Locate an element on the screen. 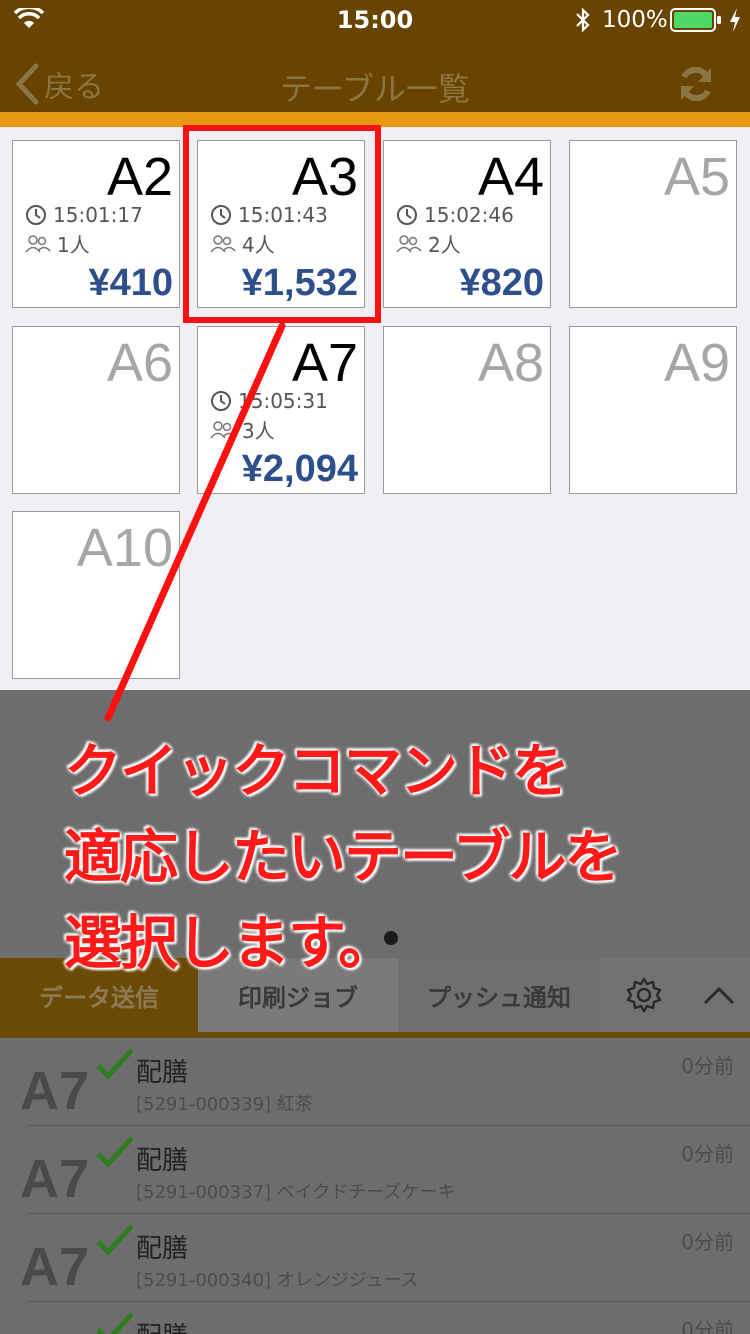 This screenshot has height=1334, width=750. table-tile-a7: A7 15:05:31 3人 ¥2,094 is located at coordinates (281, 410).